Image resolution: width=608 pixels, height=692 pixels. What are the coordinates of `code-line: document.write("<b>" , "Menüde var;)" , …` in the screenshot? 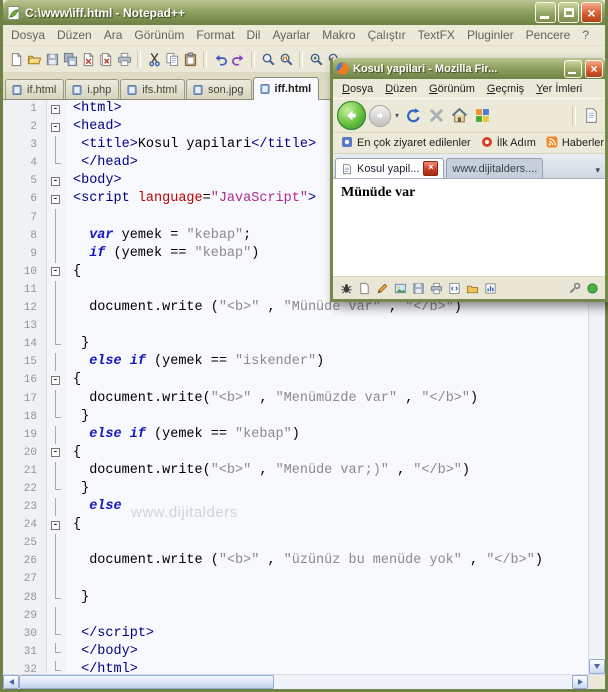 It's located at (336, 471).